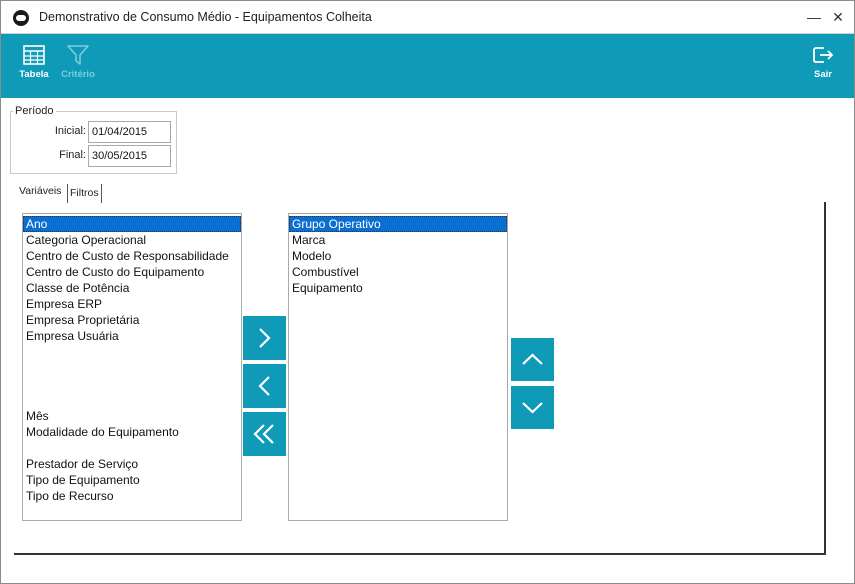  Describe the element at coordinates (78, 55) in the screenshot. I see `filter-icon` at that location.